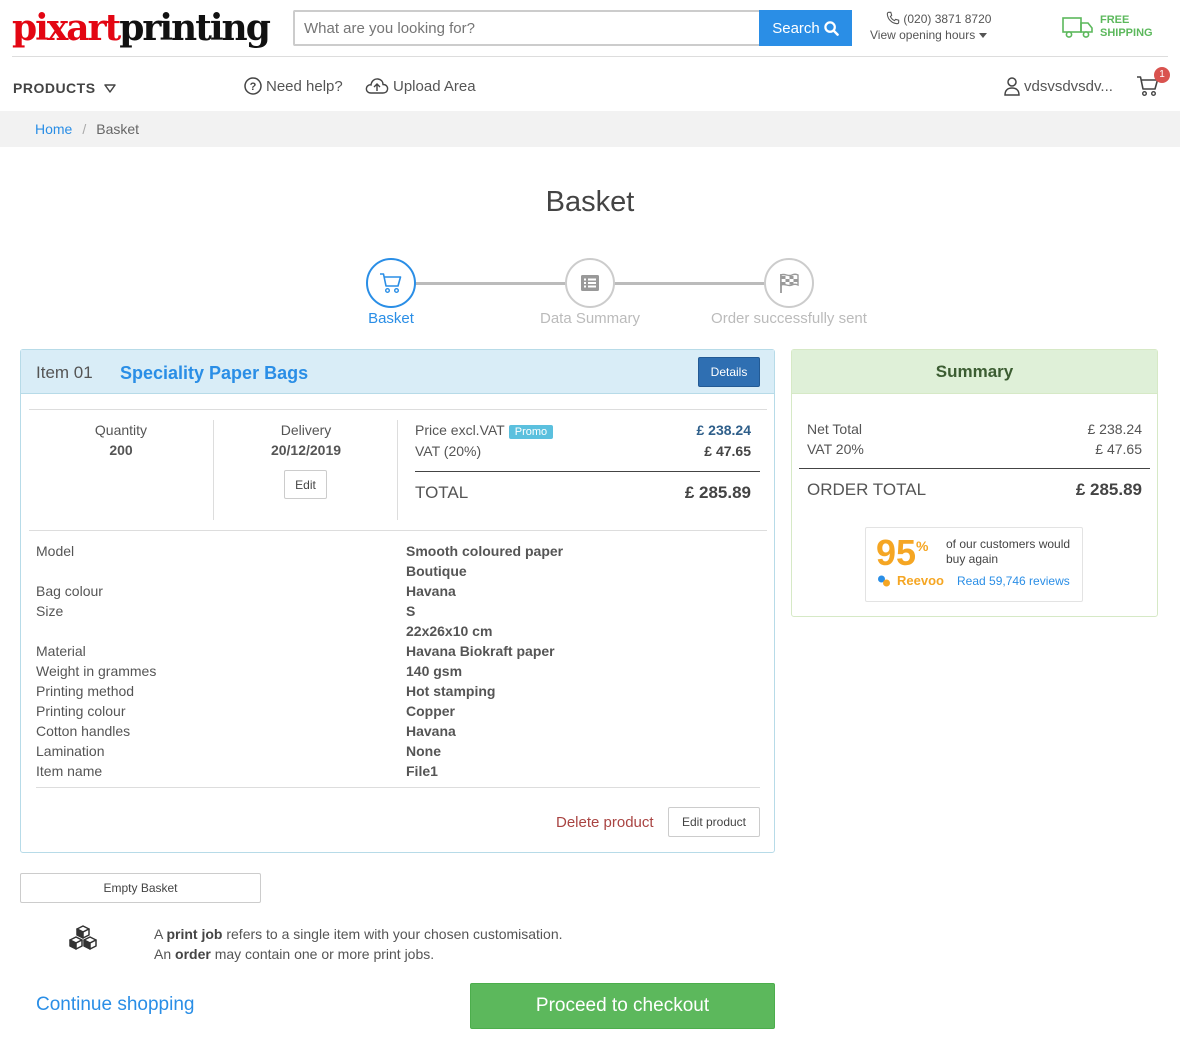  What do you see at coordinates (1108, 489) in the screenshot?
I see `order-total-value: £ 285.89` at bounding box center [1108, 489].